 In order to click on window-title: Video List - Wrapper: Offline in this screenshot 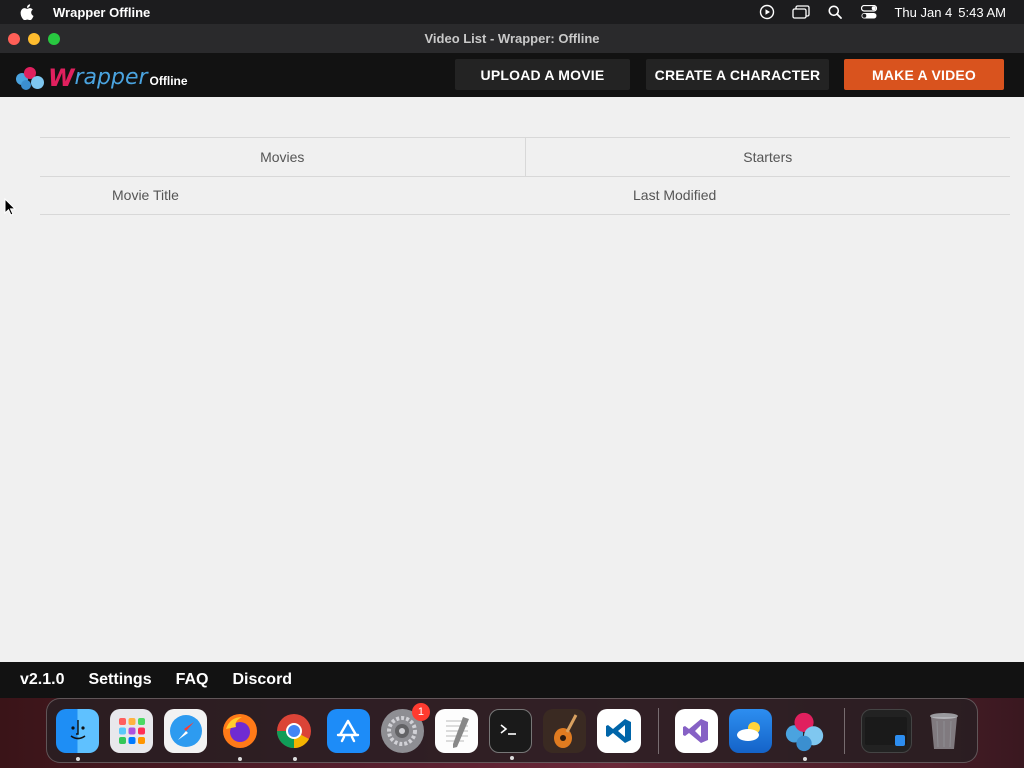, I will do `click(512, 38)`.